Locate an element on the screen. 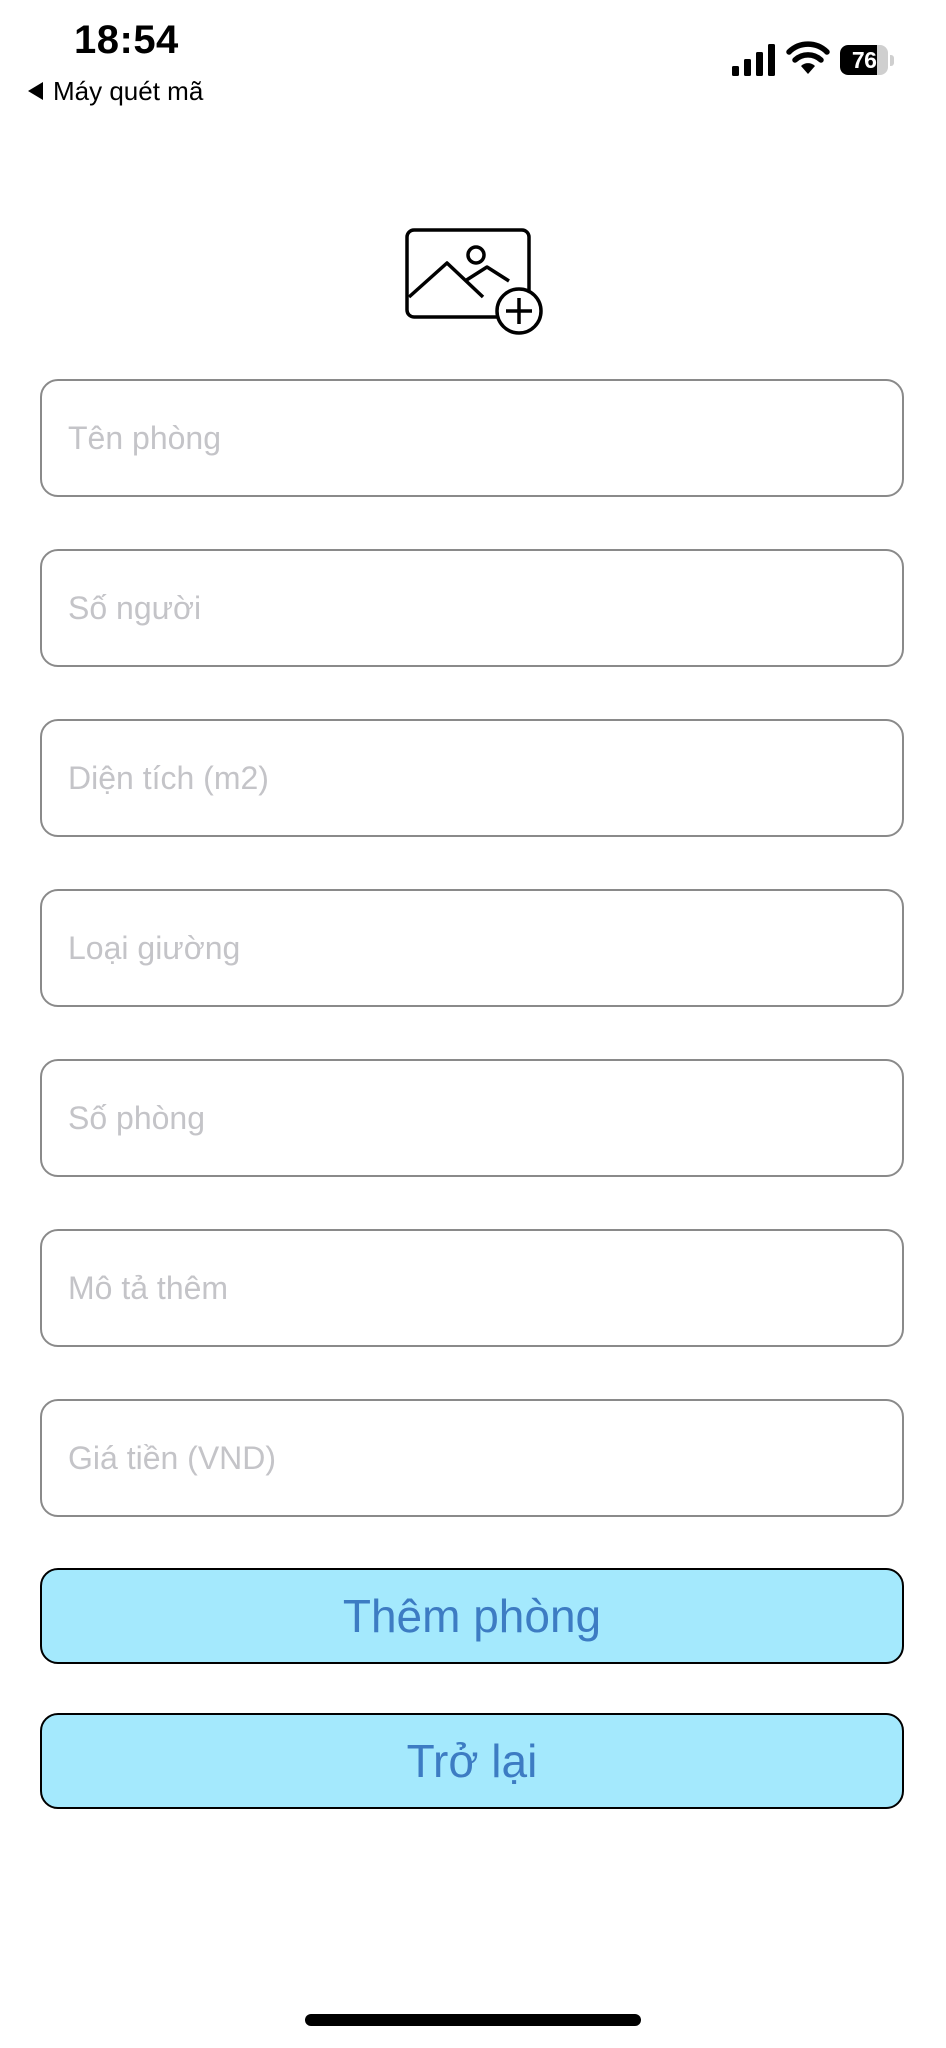 The height and width of the screenshot is (2048, 946). price-input is located at coordinates (472, 1458).